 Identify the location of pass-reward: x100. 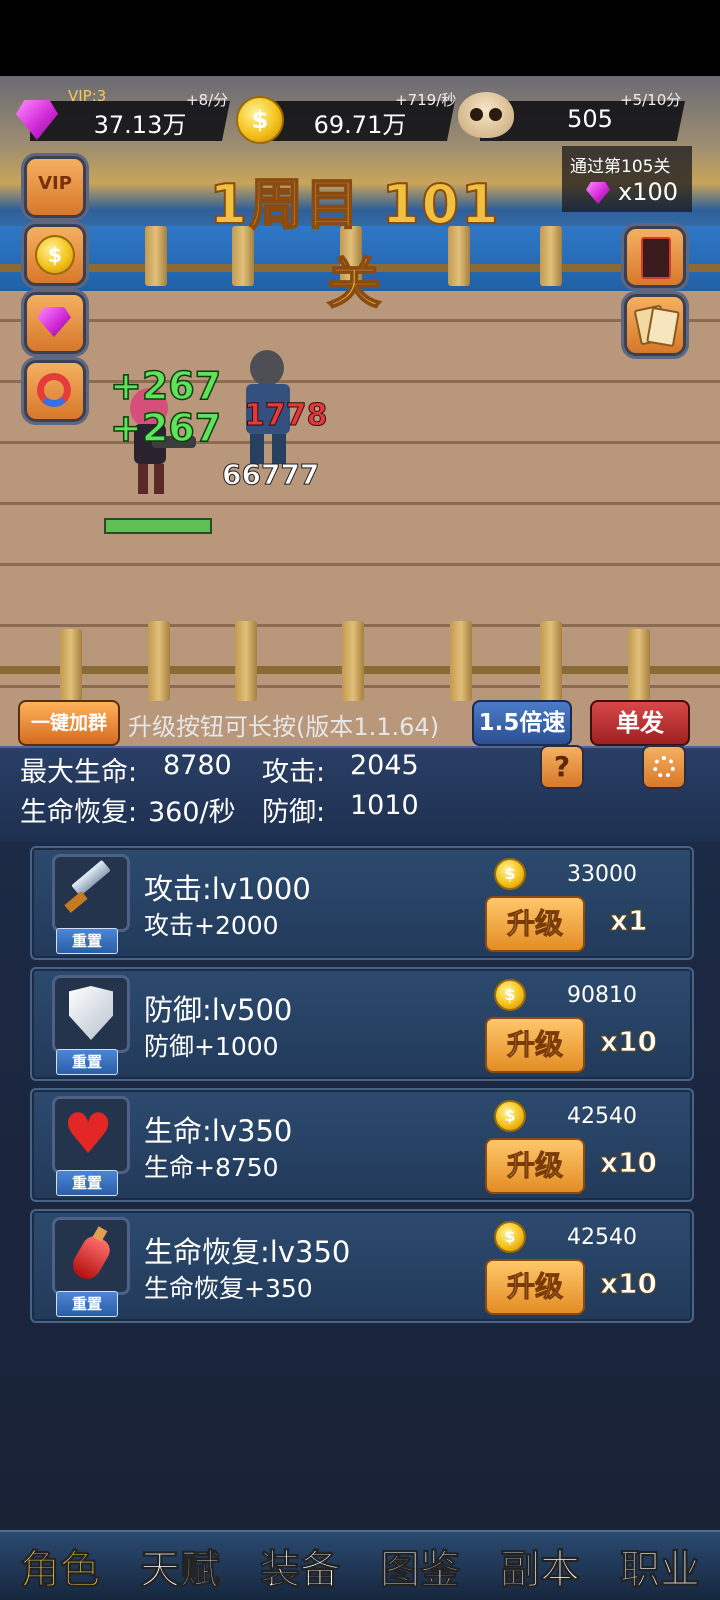
(648, 192).